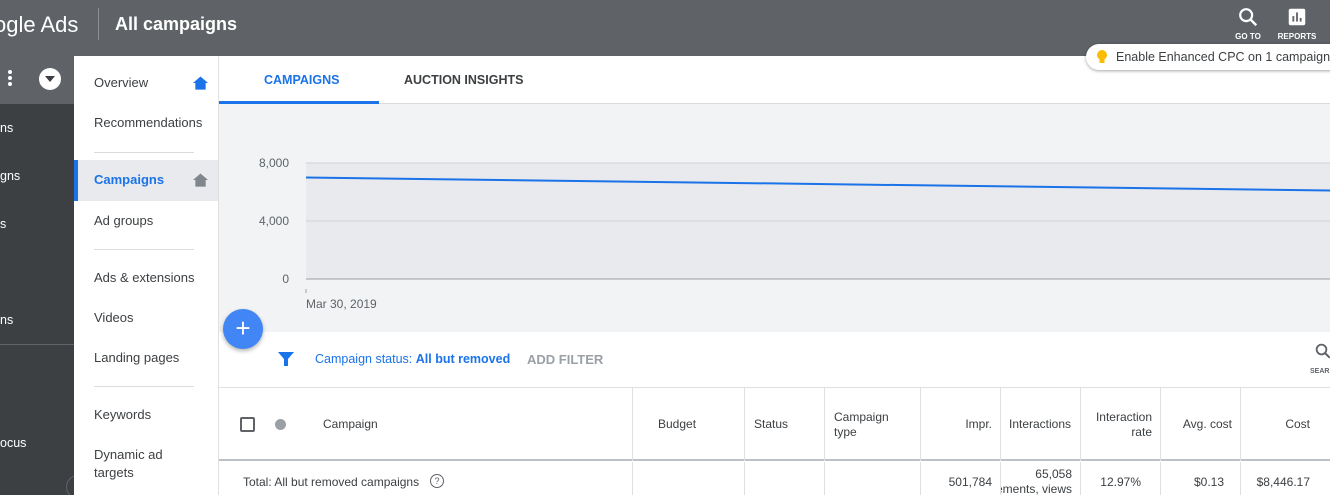 This screenshot has width=1330, height=495. I want to click on reports-label: REPORTS, so click(1297, 36).